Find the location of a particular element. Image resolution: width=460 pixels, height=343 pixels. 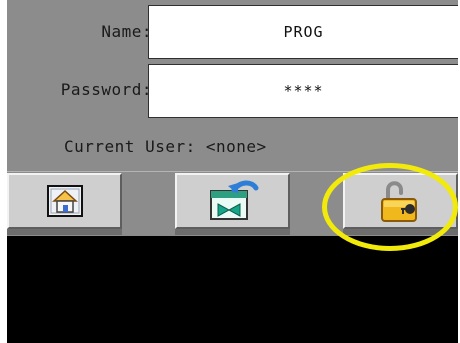

unlock-button is located at coordinates (400, 201).